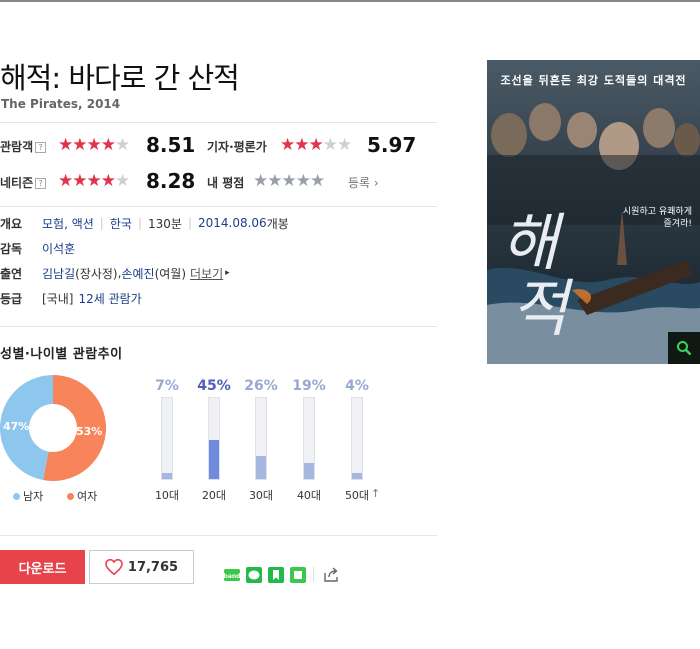 This screenshot has width=700, height=649. I want to click on netizen-score: 8.28, so click(171, 181).